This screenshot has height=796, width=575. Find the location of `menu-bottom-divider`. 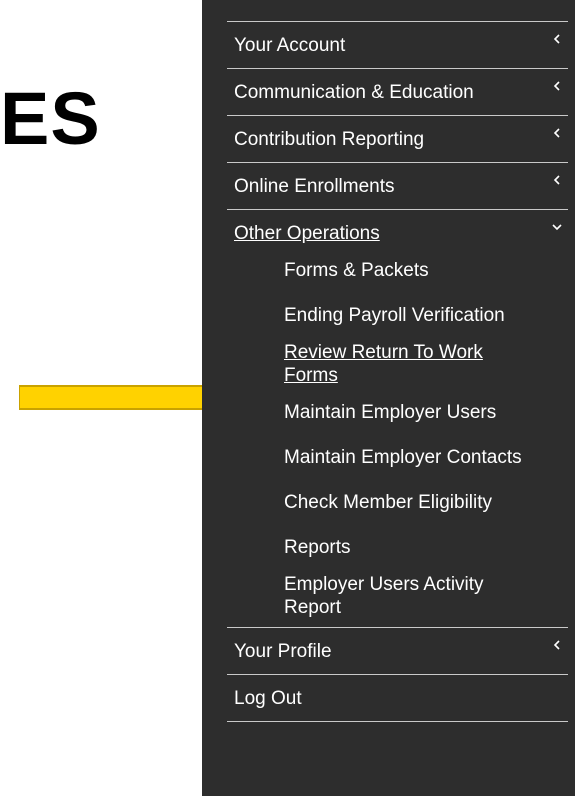

menu-bottom-divider is located at coordinates (397, 721).